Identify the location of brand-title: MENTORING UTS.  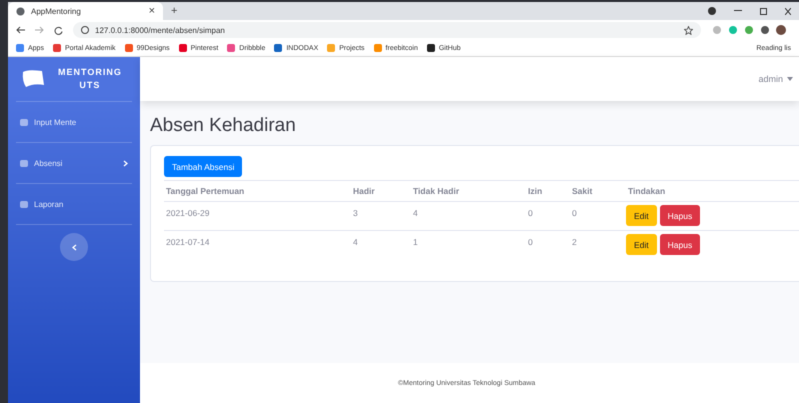
(90, 79).